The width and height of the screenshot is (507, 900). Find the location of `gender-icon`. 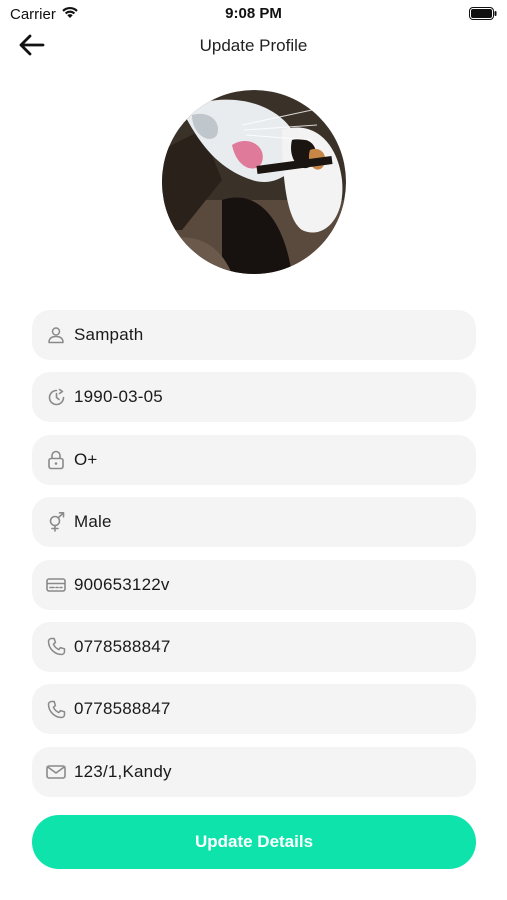

gender-icon is located at coordinates (56, 522).